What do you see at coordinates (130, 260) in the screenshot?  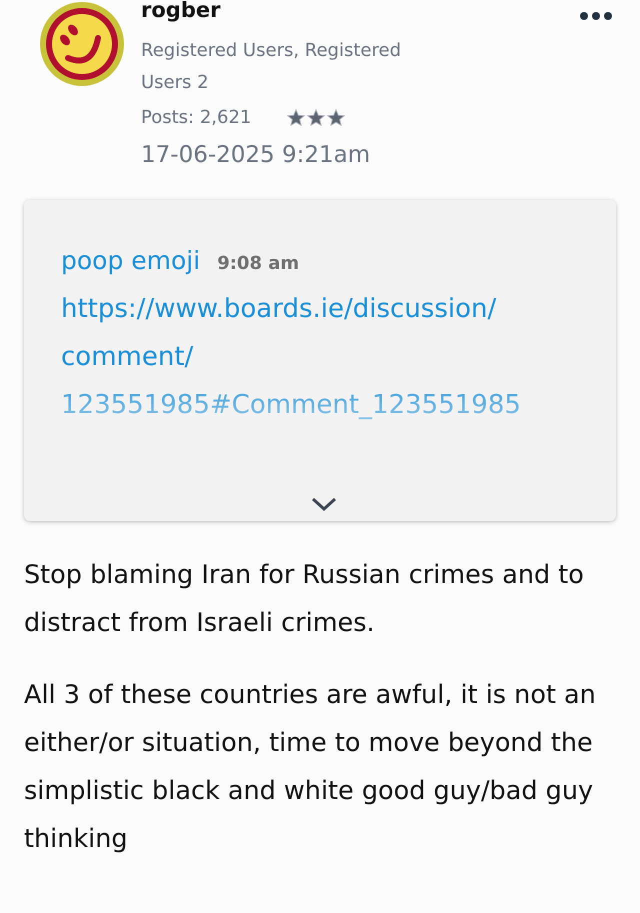 I see `quote-author-link: poop emoji` at bounding box center [130, 260].